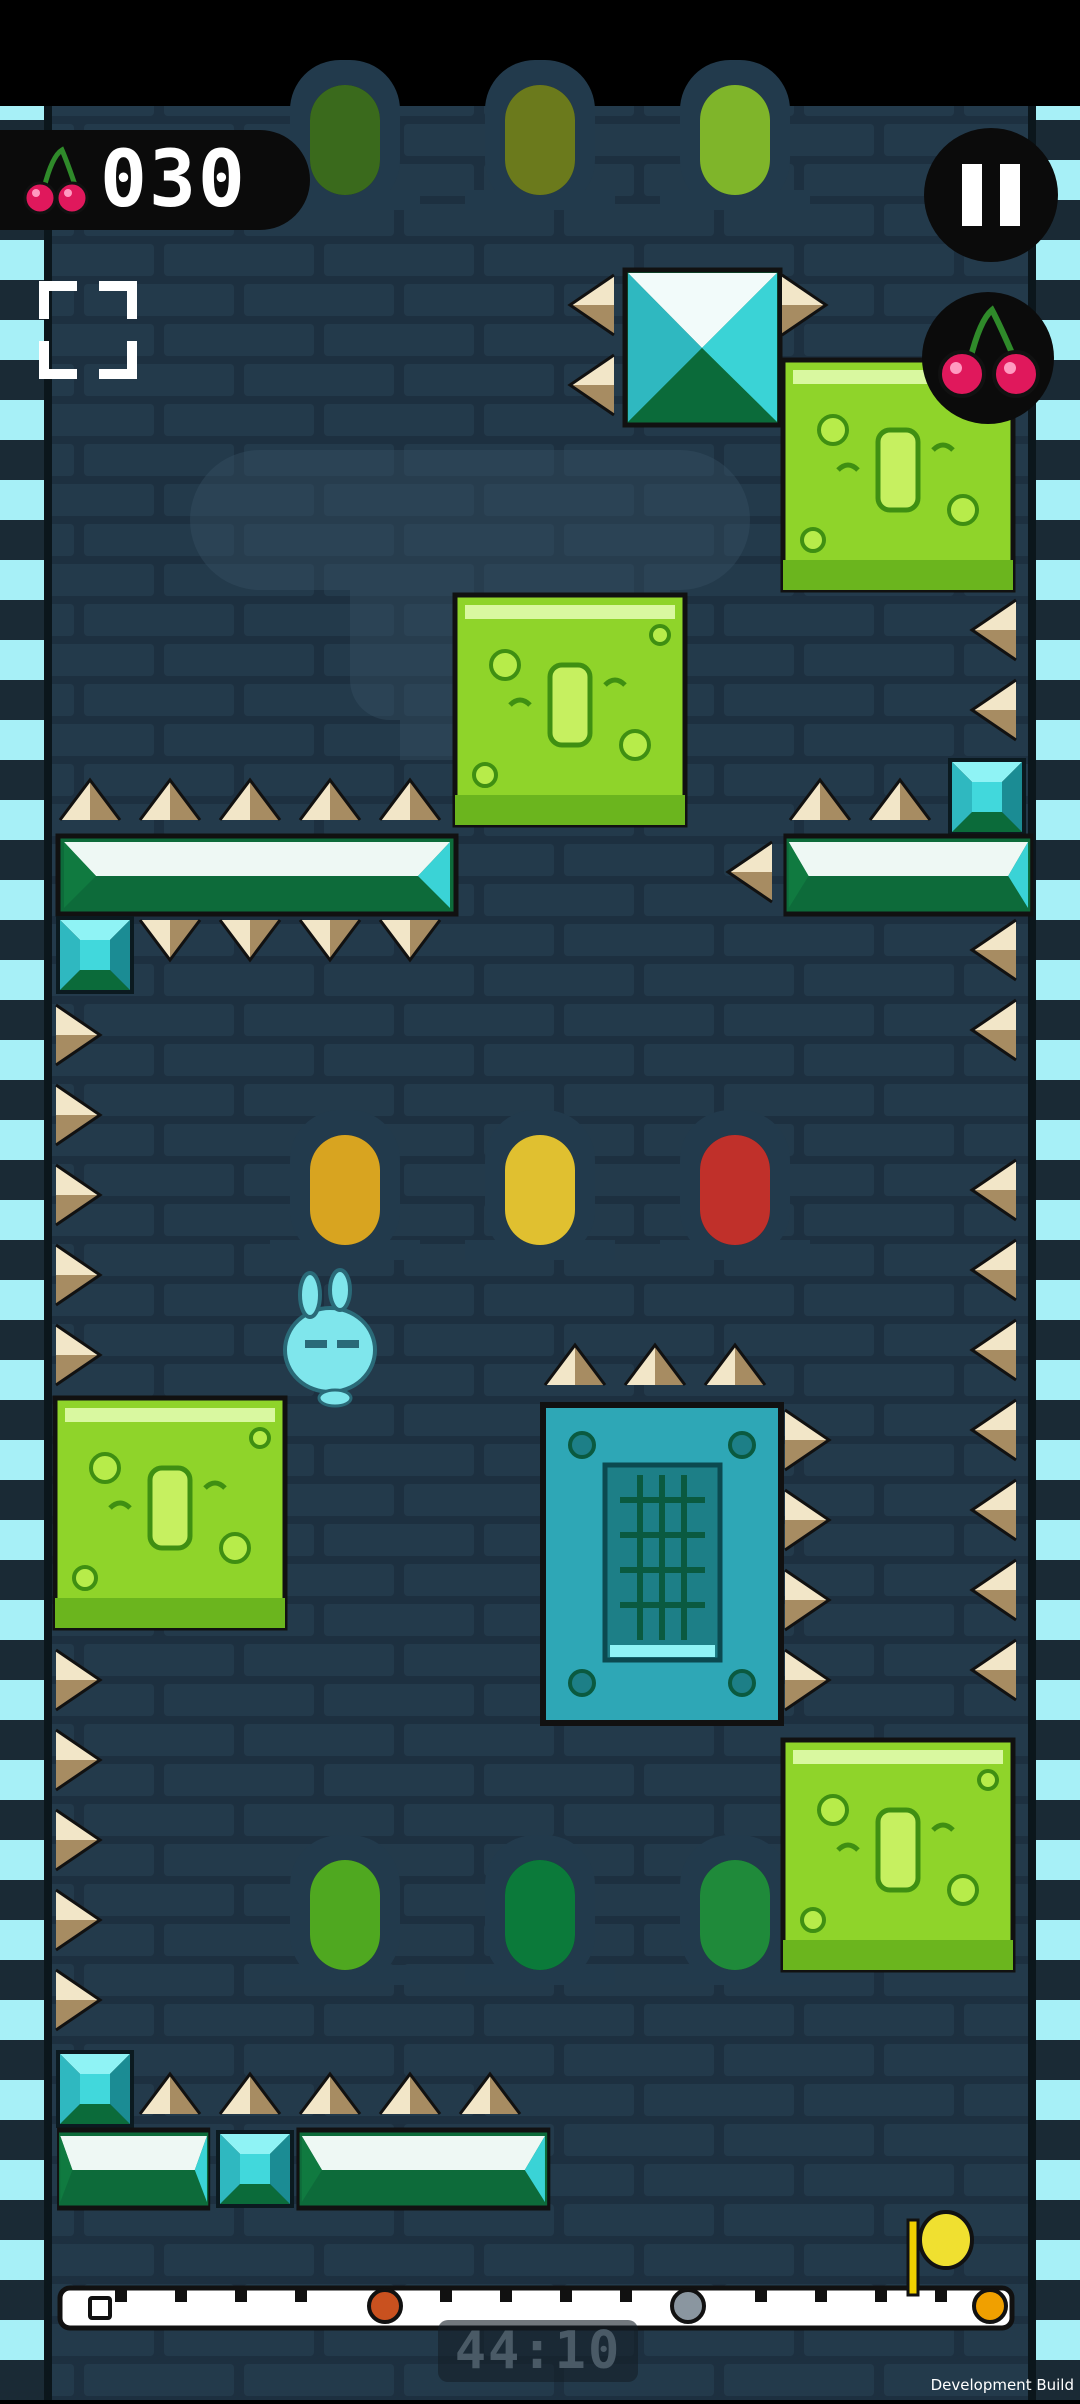  I want to click on bonus-cherry-button, so click(988, 358).